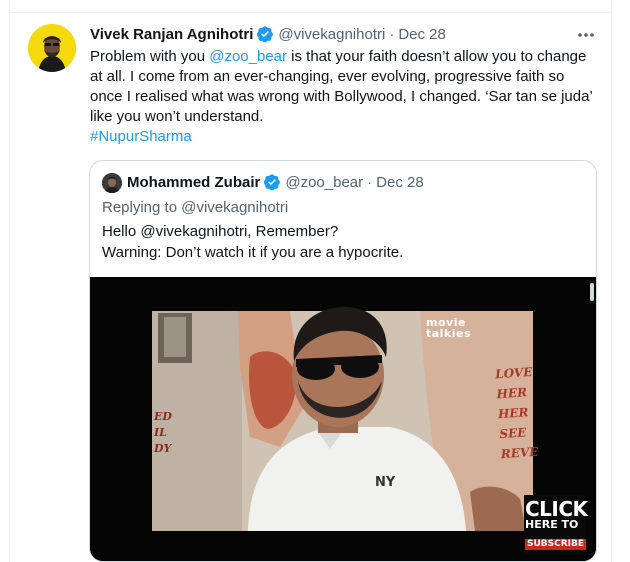 Image resolution: width=630 pixels, height=562 pixels. What do you see at coordinates (141, 136) in the screenshot?
I see `hashtag-link: #NupurSharma` at bounding box center [141, 136].